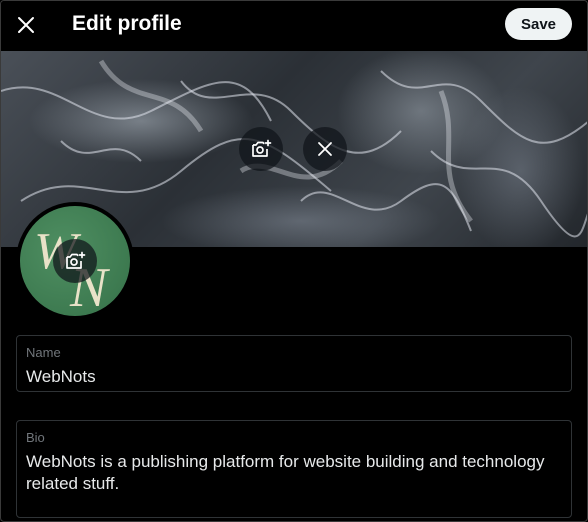  I want to click on close-button, so click(26, 25).